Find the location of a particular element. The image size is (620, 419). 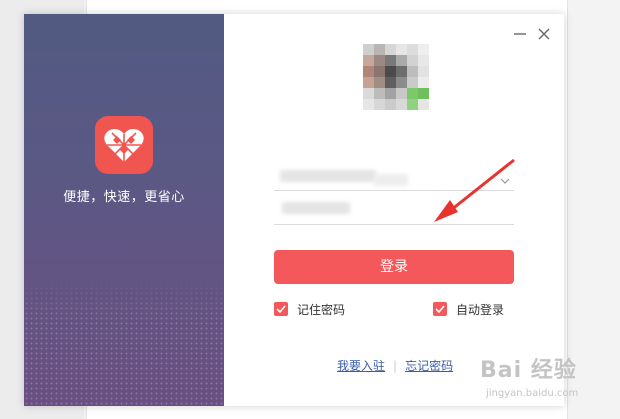

dot-pattern is located at coordinates (124, 341).